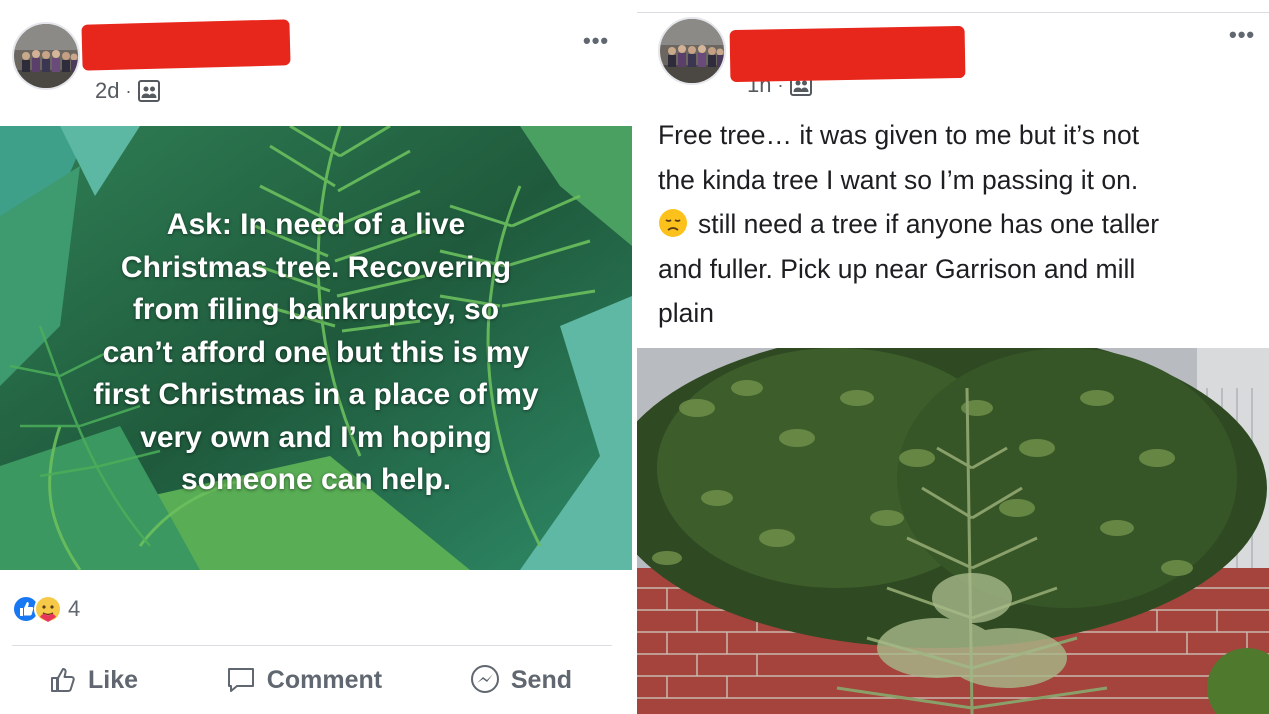  Describe the element at coordinates (316, 224) in the screenshot. I see `post-text-line: Ask: In need of a live` at that location.